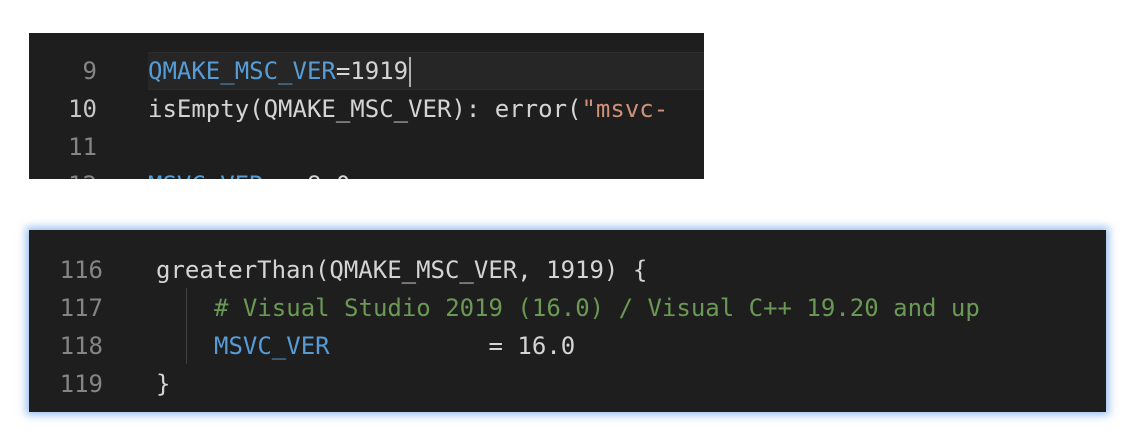  I want to click on code-text: MSVC_VER = 8.0, so click(249, 172).